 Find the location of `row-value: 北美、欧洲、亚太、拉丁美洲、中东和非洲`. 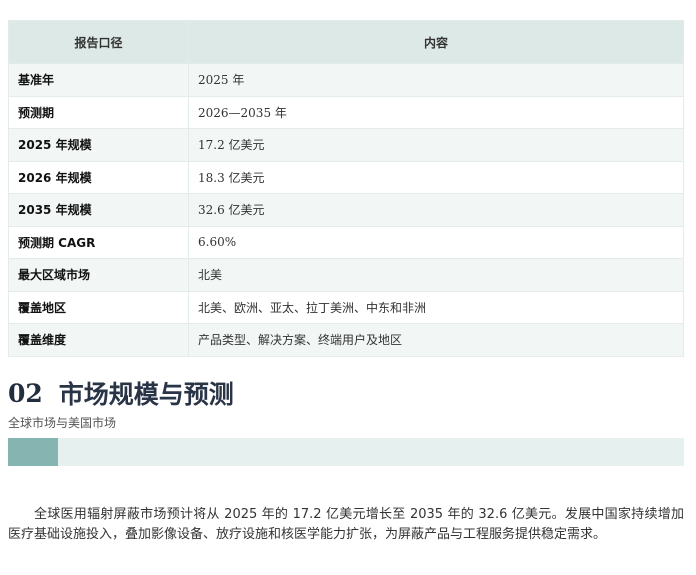

row-value: 北美、欧洲、亚太、拉丁美洲、中东和非洲 is located at coordinates (436, 307).